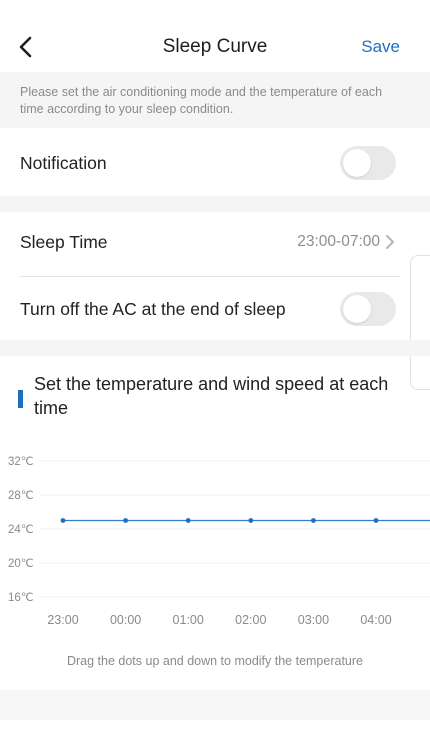 Image resolution: width=430 pixels, height=735 pixels. I want to click on x-tick-label: 00:00, so click(125, 620).